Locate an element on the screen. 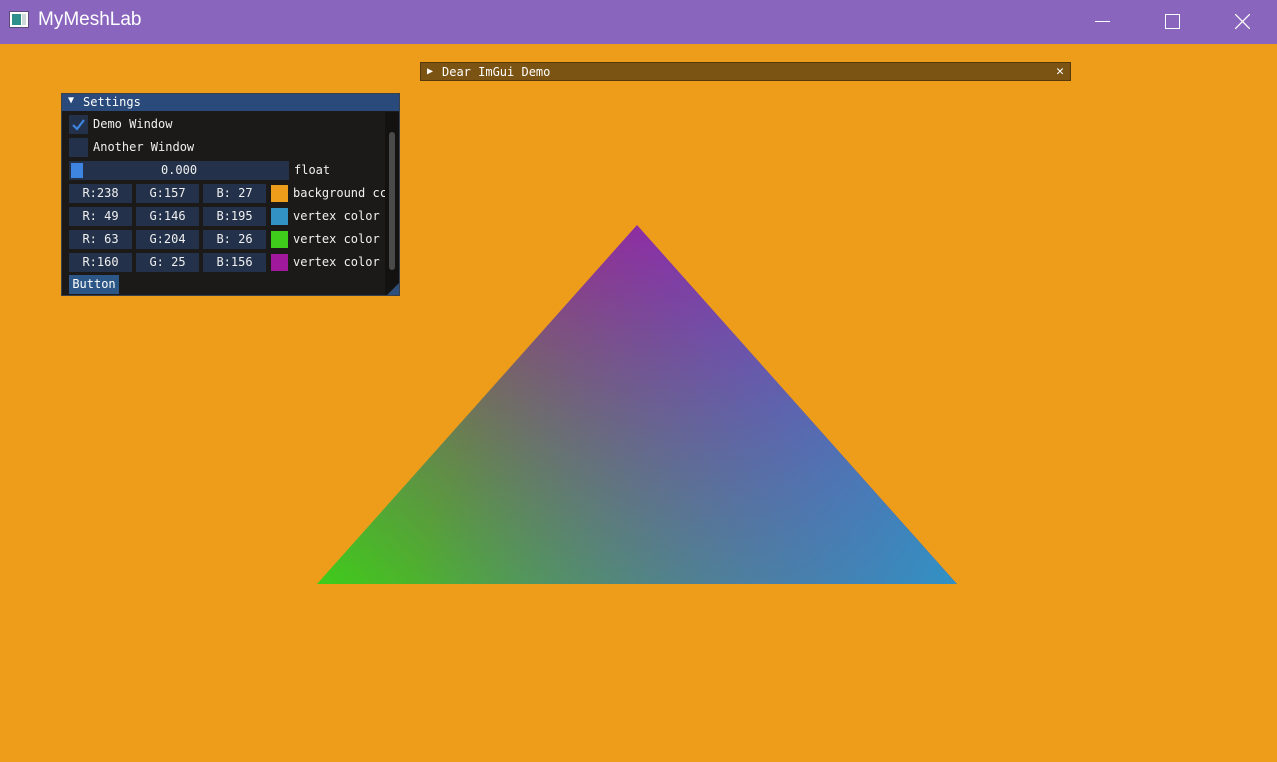 The height and width of the screenshot is (762, 1277). resize-grip is located at coordinates (393, 289).